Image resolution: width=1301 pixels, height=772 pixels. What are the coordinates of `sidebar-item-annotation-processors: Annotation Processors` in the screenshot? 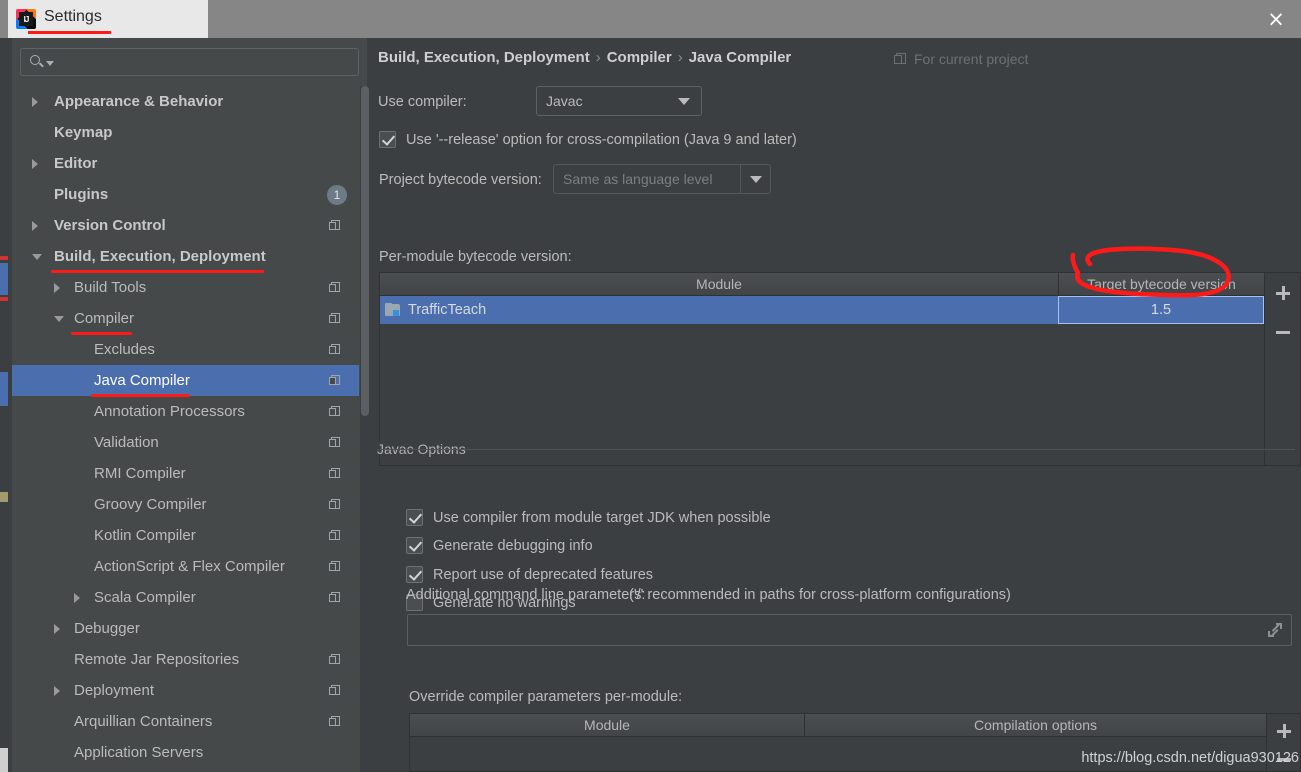 It's located at (185, 411).